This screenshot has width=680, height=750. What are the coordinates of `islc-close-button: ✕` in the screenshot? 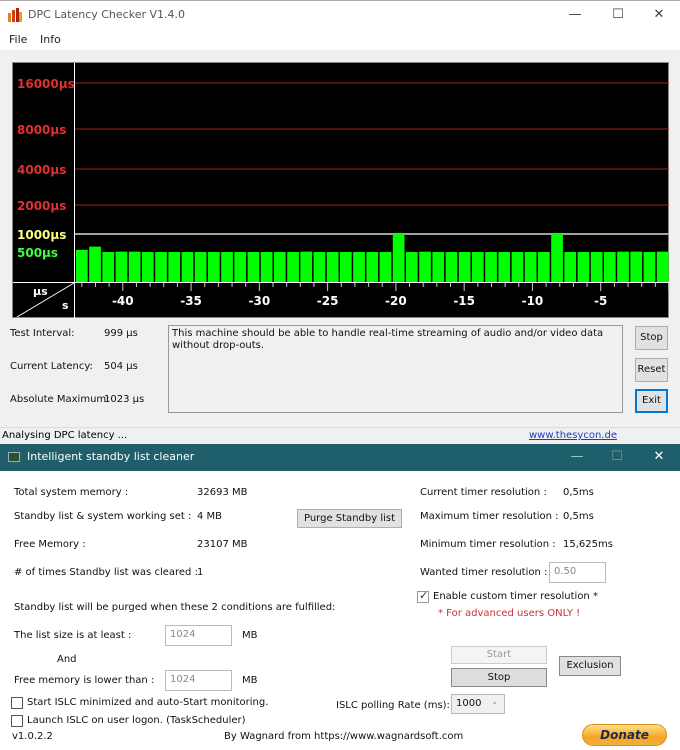 It's located at (659, 457).